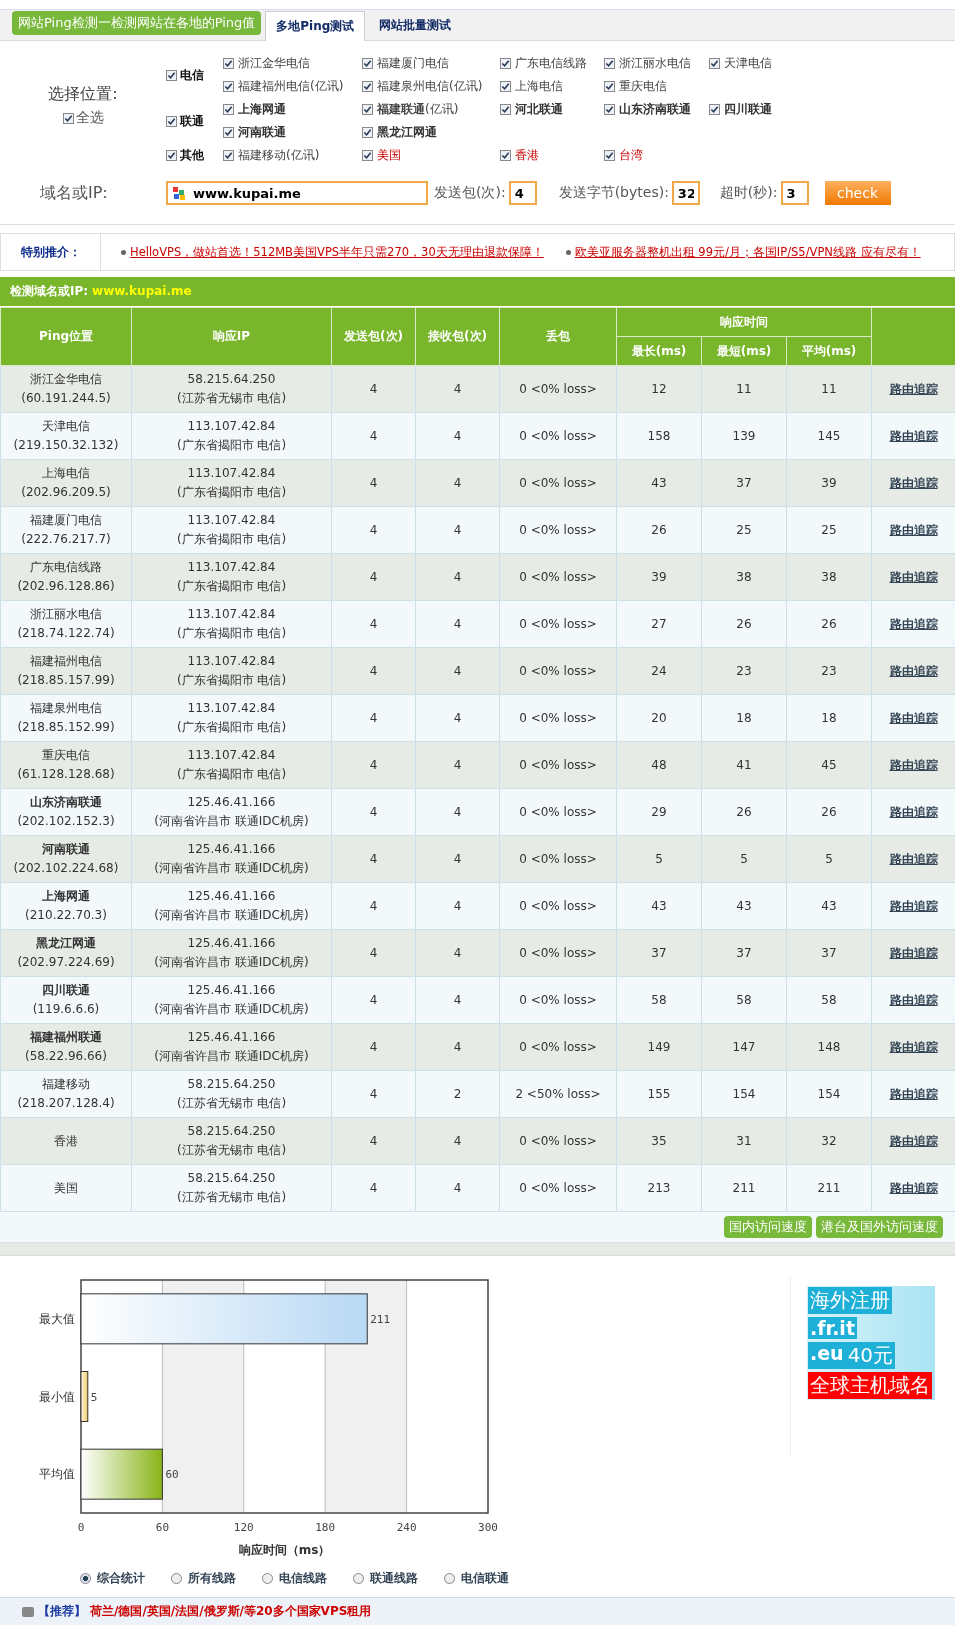  Describe the element at coordinates (407, 132) in the screenshot. I see `checkbox-label: 黑龙江网通` at that location.